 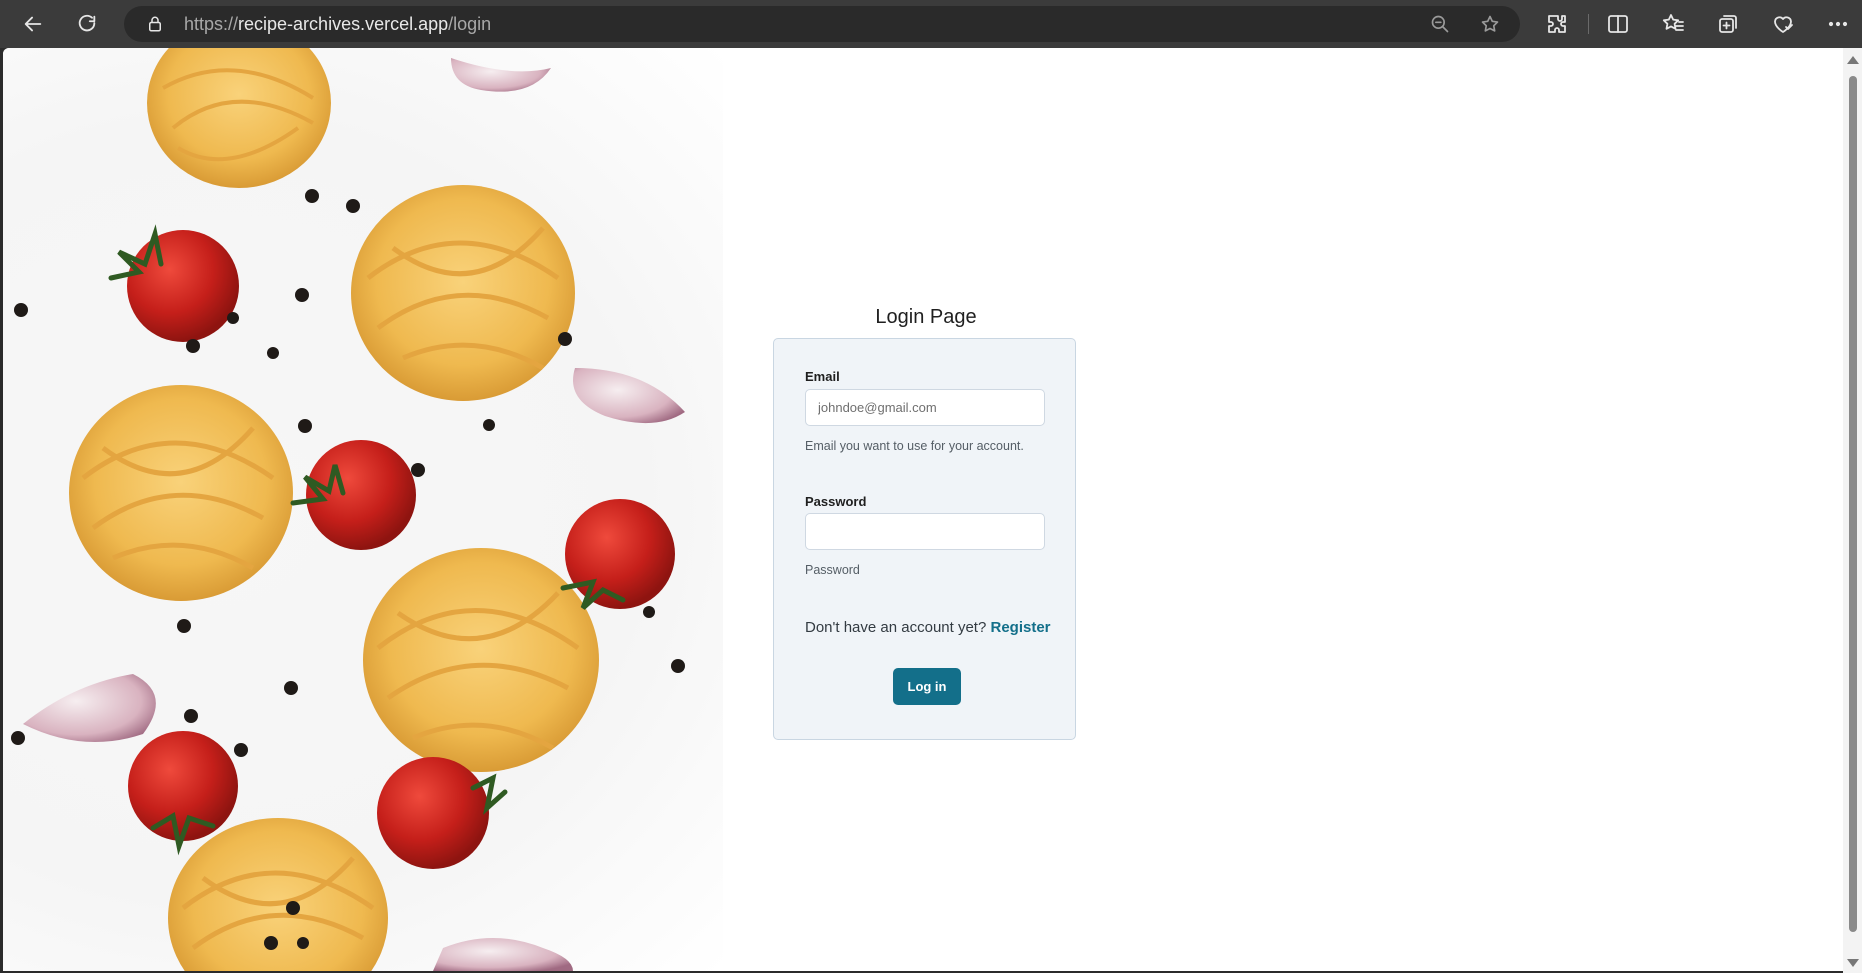 I want to click on split-screen-icon, so click(x=1618, y=24).